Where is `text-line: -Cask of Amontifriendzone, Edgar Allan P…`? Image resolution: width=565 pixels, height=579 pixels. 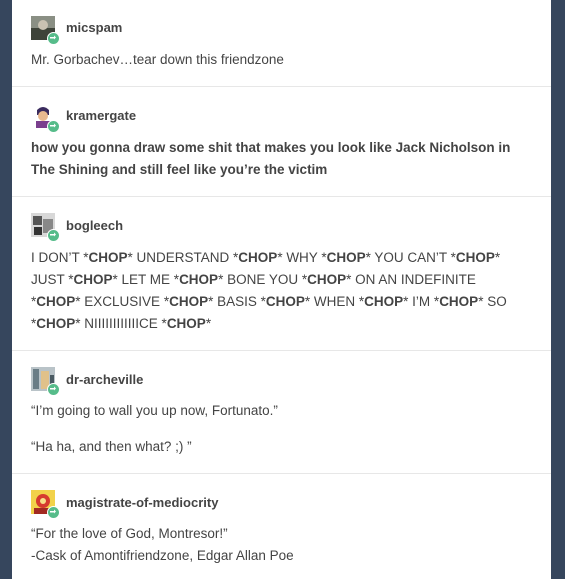 text-line: -Cask of Amontifriendzone, Edgar Allan P… is located at coordinates (162, 555).